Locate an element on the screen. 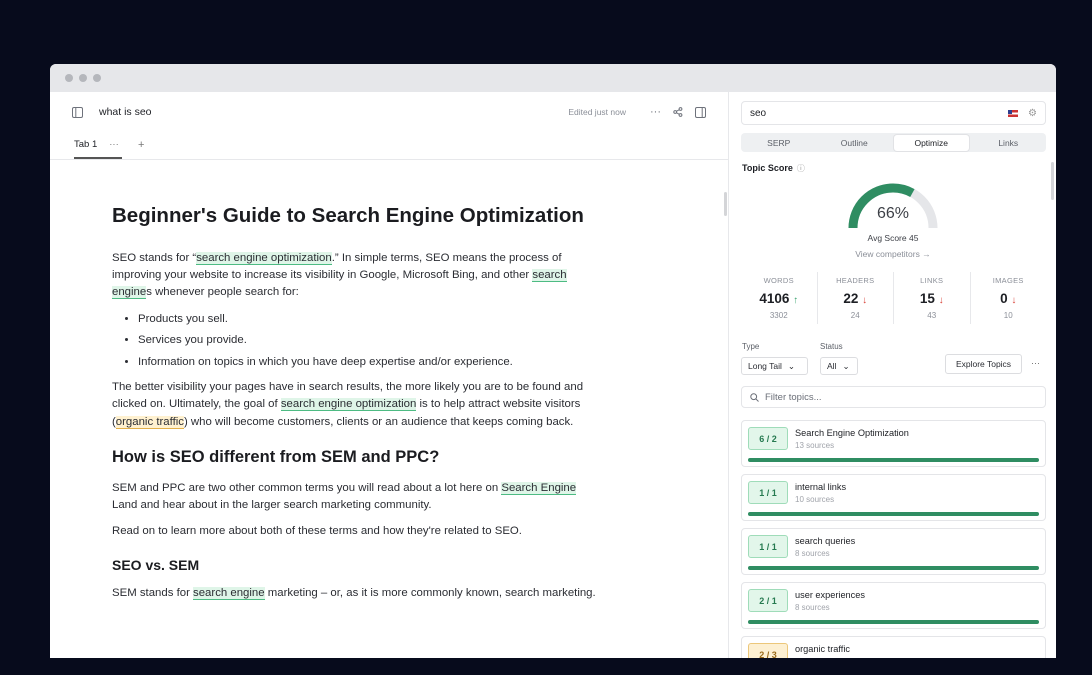  avg-score: Avg Score 45 is located at coordinates (893, 238).